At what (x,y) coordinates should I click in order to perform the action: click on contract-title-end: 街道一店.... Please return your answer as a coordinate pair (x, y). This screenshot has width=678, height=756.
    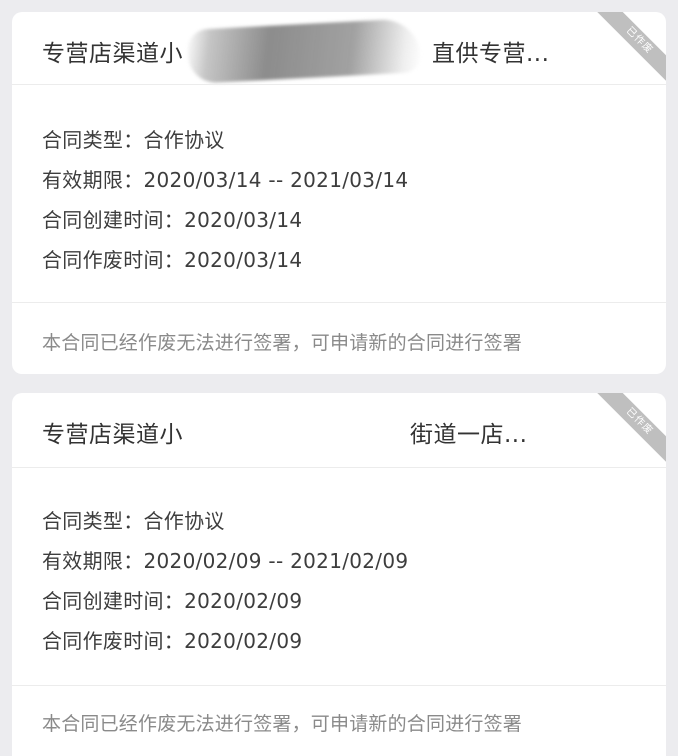
    Looking at the image, I should click on (469, 435).